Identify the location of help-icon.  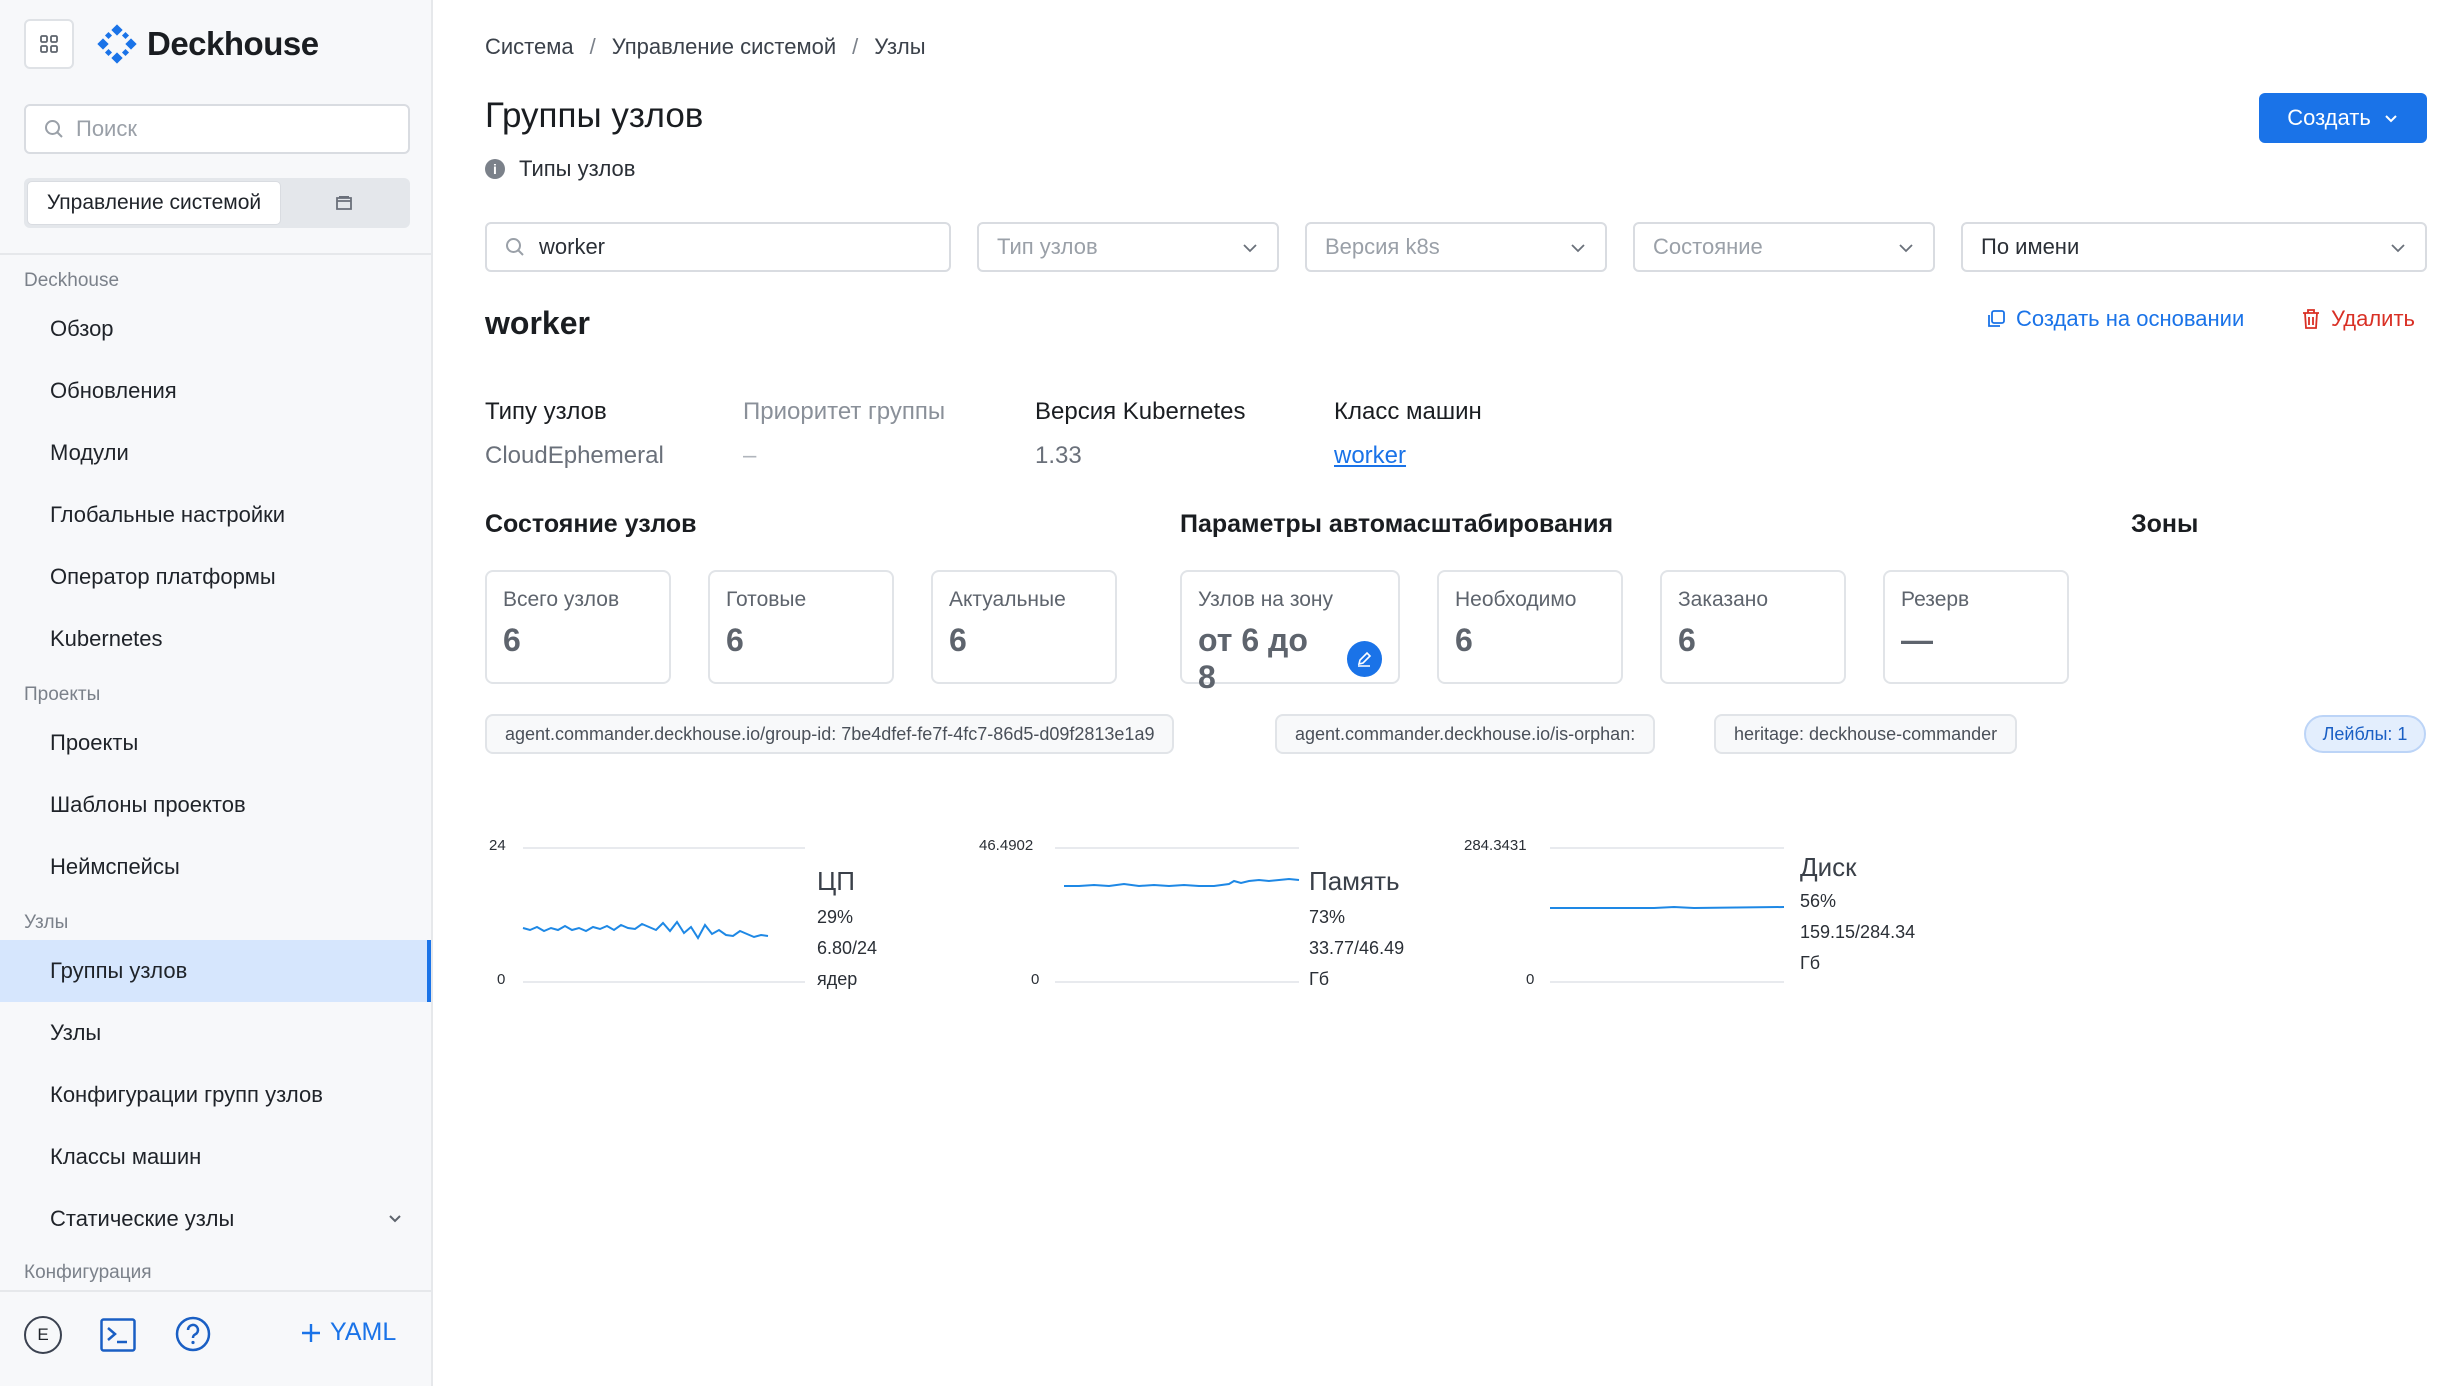
(193, 1334).